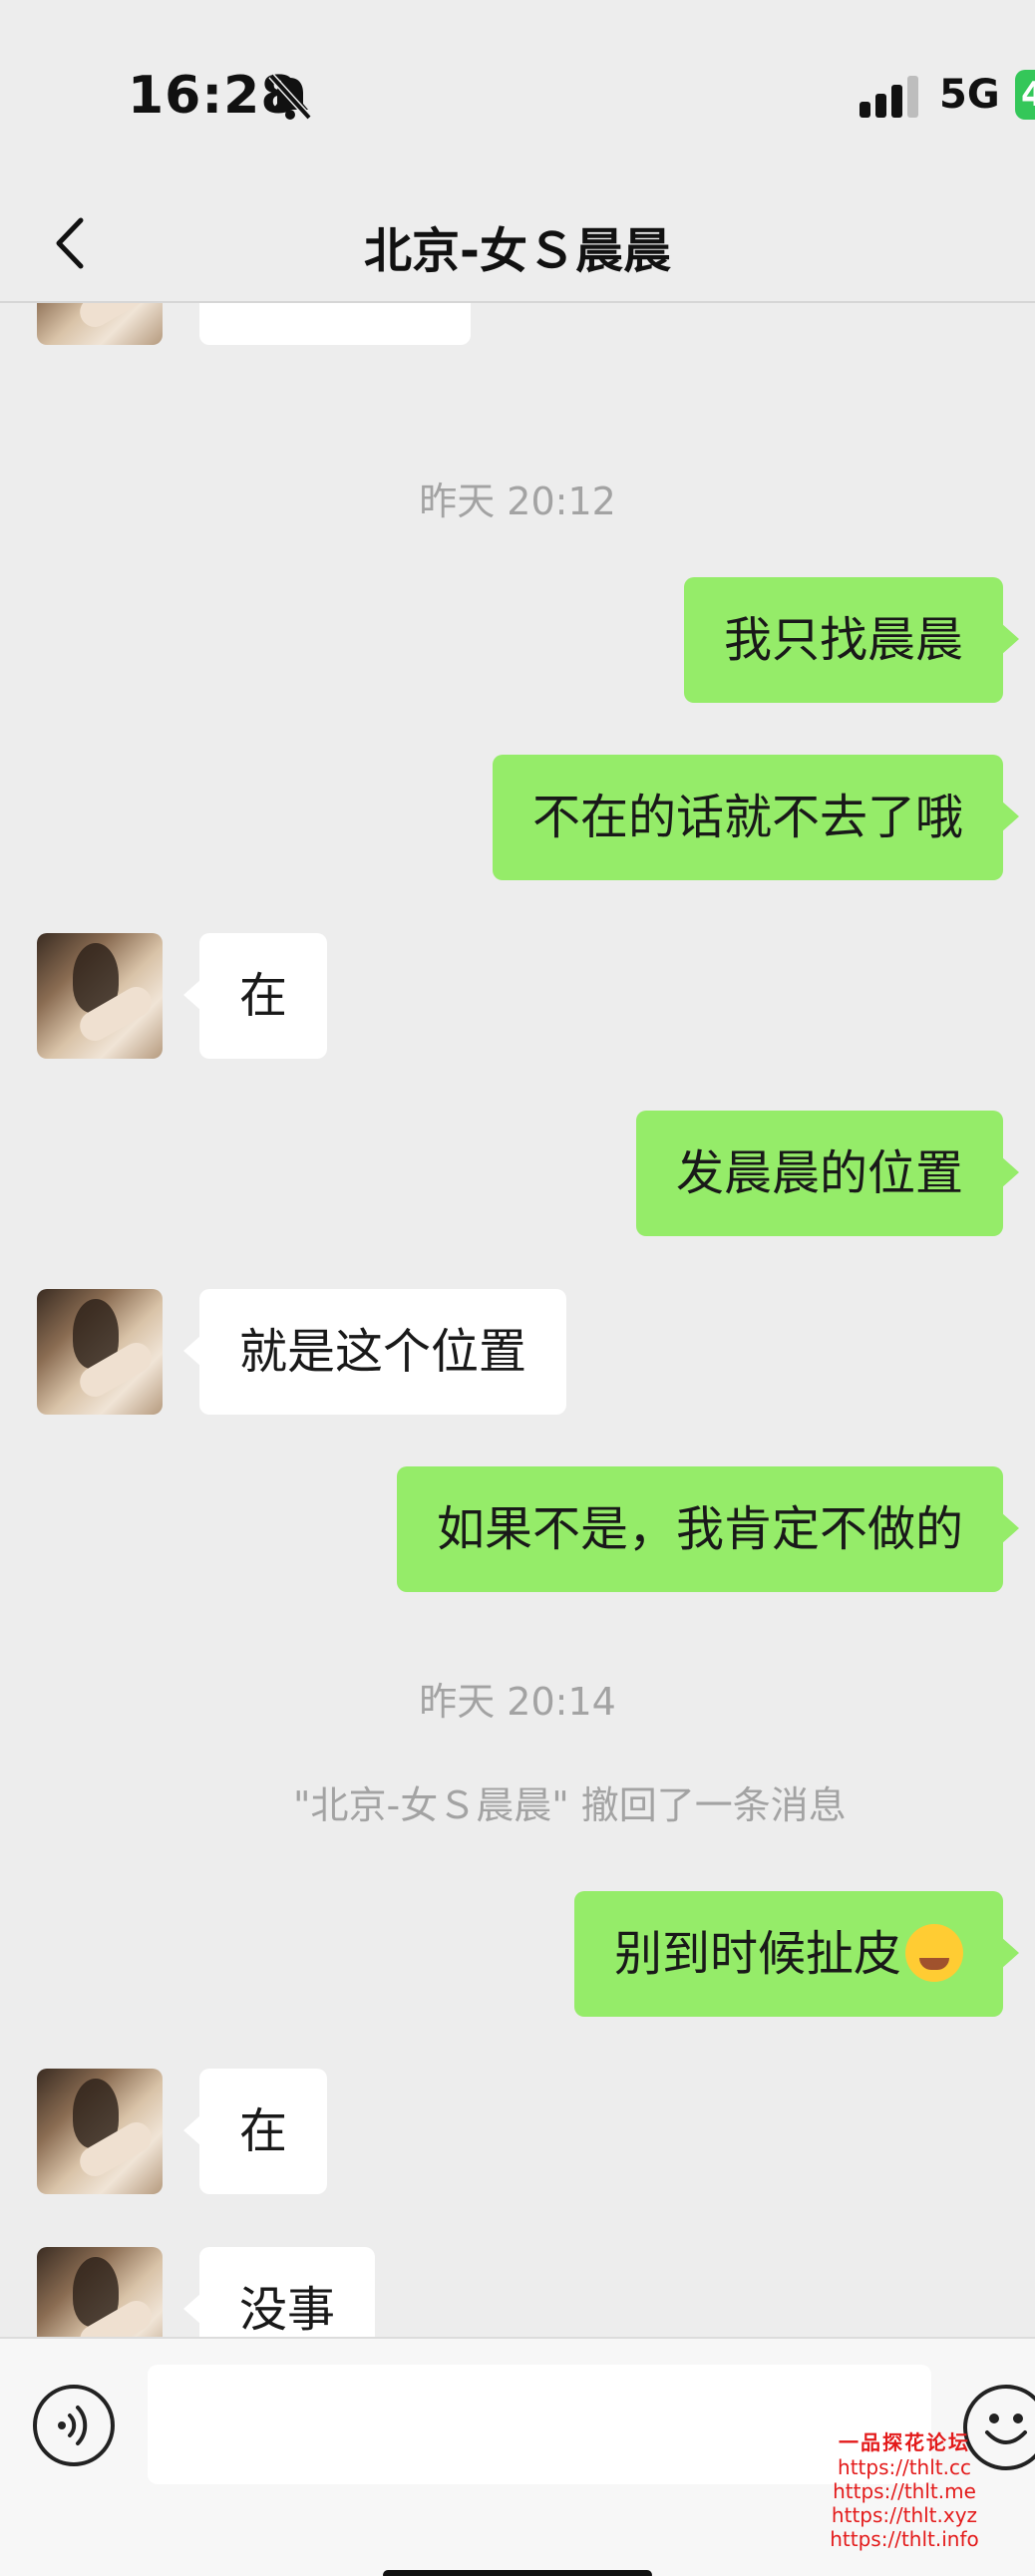 Image resolution: width=1035 pixels, height=2576 pixels. What do you see at coordinates (890, 98) in the screenshot?
I see `signal-icon` at bounding box center [890, 98].